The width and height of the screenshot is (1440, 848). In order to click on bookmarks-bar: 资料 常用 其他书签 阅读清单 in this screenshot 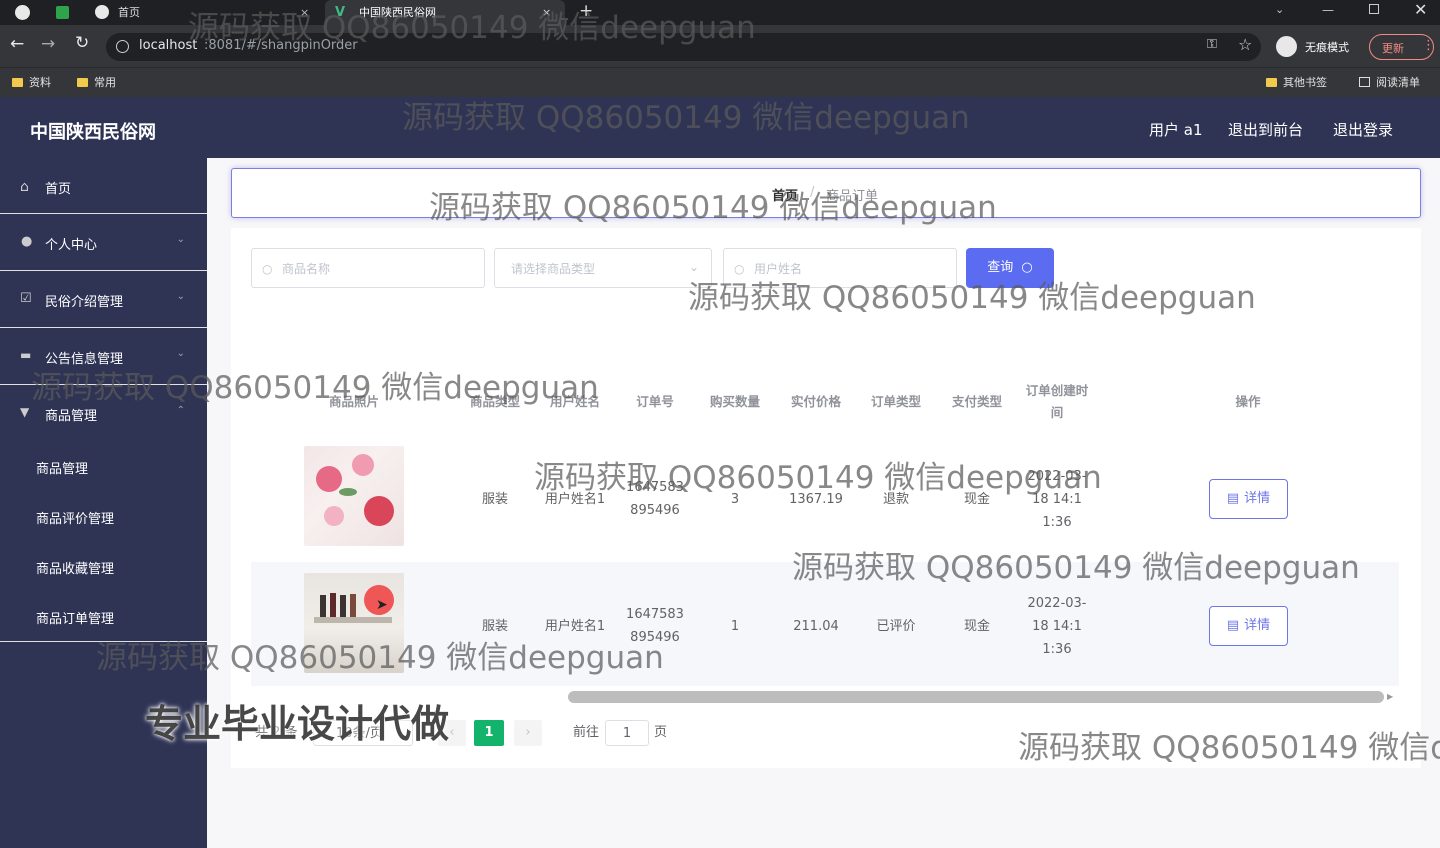, I will do `click(720, 82)`.